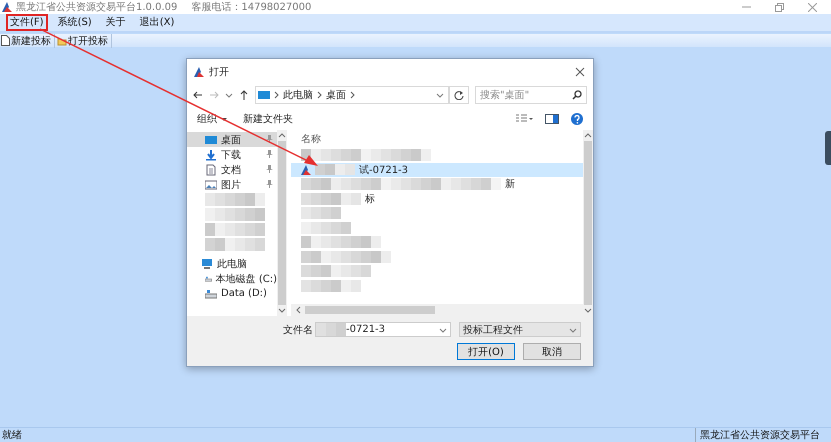 This screenshot has height=442, width=831. I want to click on toolbar-button: 打开投标, so click(84, 41).